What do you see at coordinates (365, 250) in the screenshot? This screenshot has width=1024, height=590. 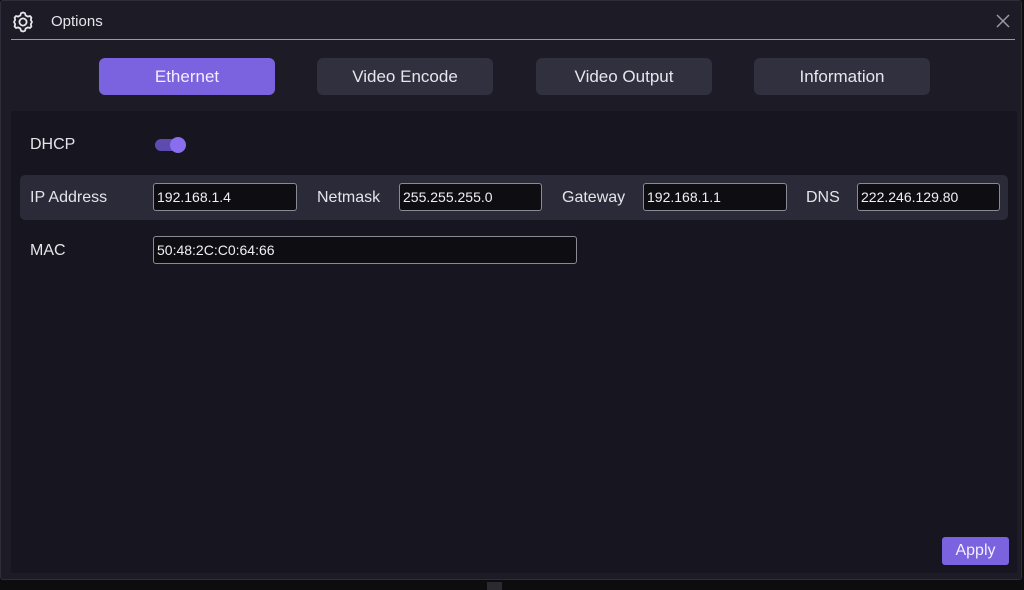 I see `mac-input: 50:48:2C:C0:64:66` at bounding box center [365, 250].